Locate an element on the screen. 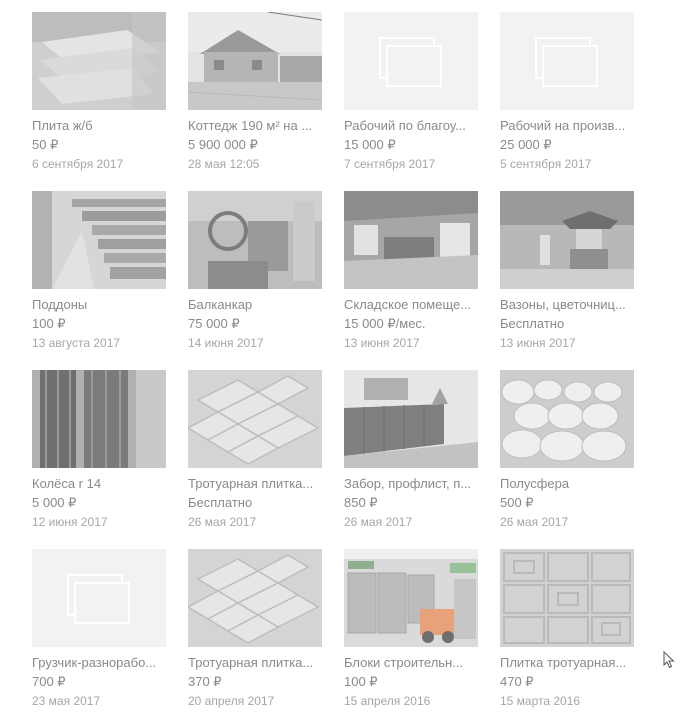 This screenshot has width=692, height=728. listing-date: 20 апреля 2017 is located at coordinates (231, 701).